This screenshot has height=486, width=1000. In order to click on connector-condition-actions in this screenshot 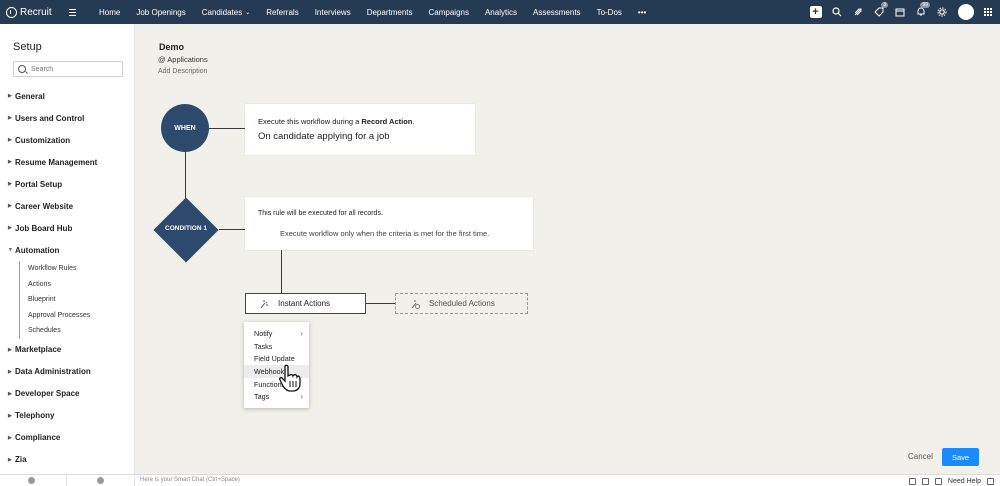, I will do `click(281, 271)`.